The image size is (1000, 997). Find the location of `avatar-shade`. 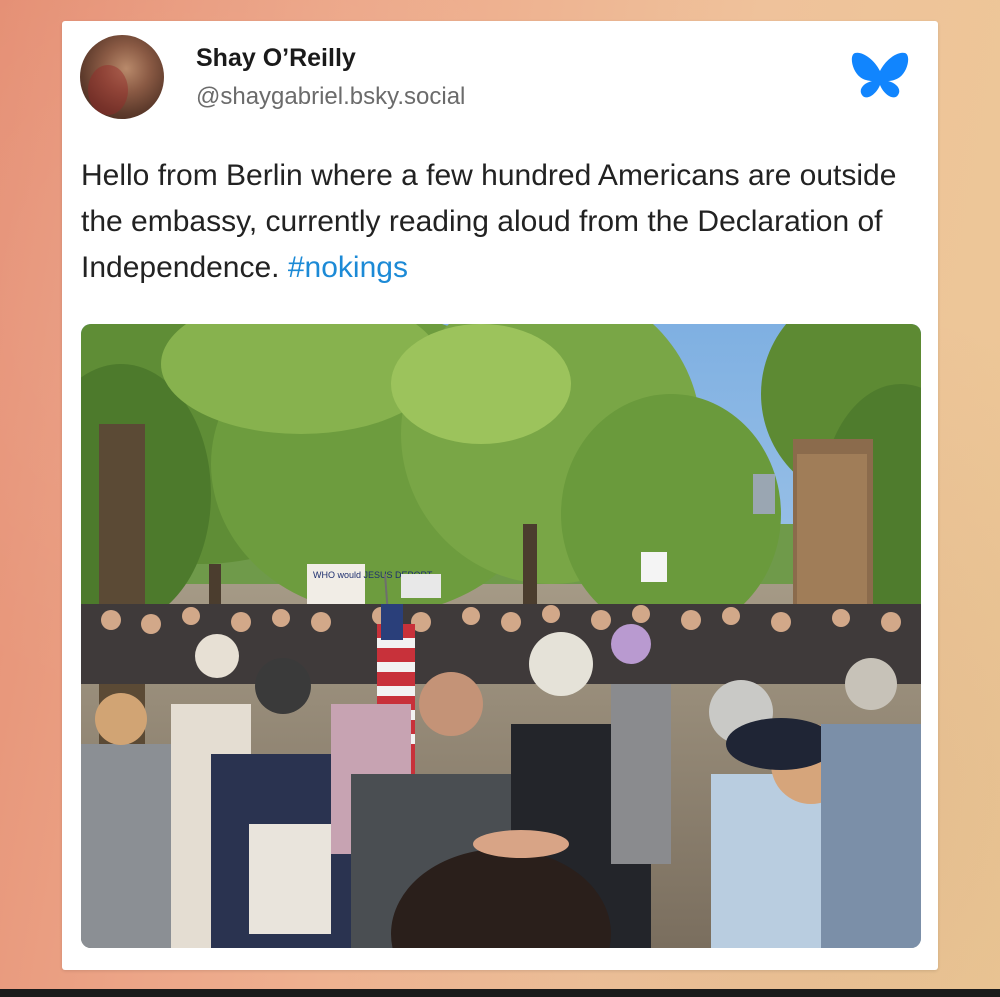

avatar-shade is located at coordinates (108, 90).